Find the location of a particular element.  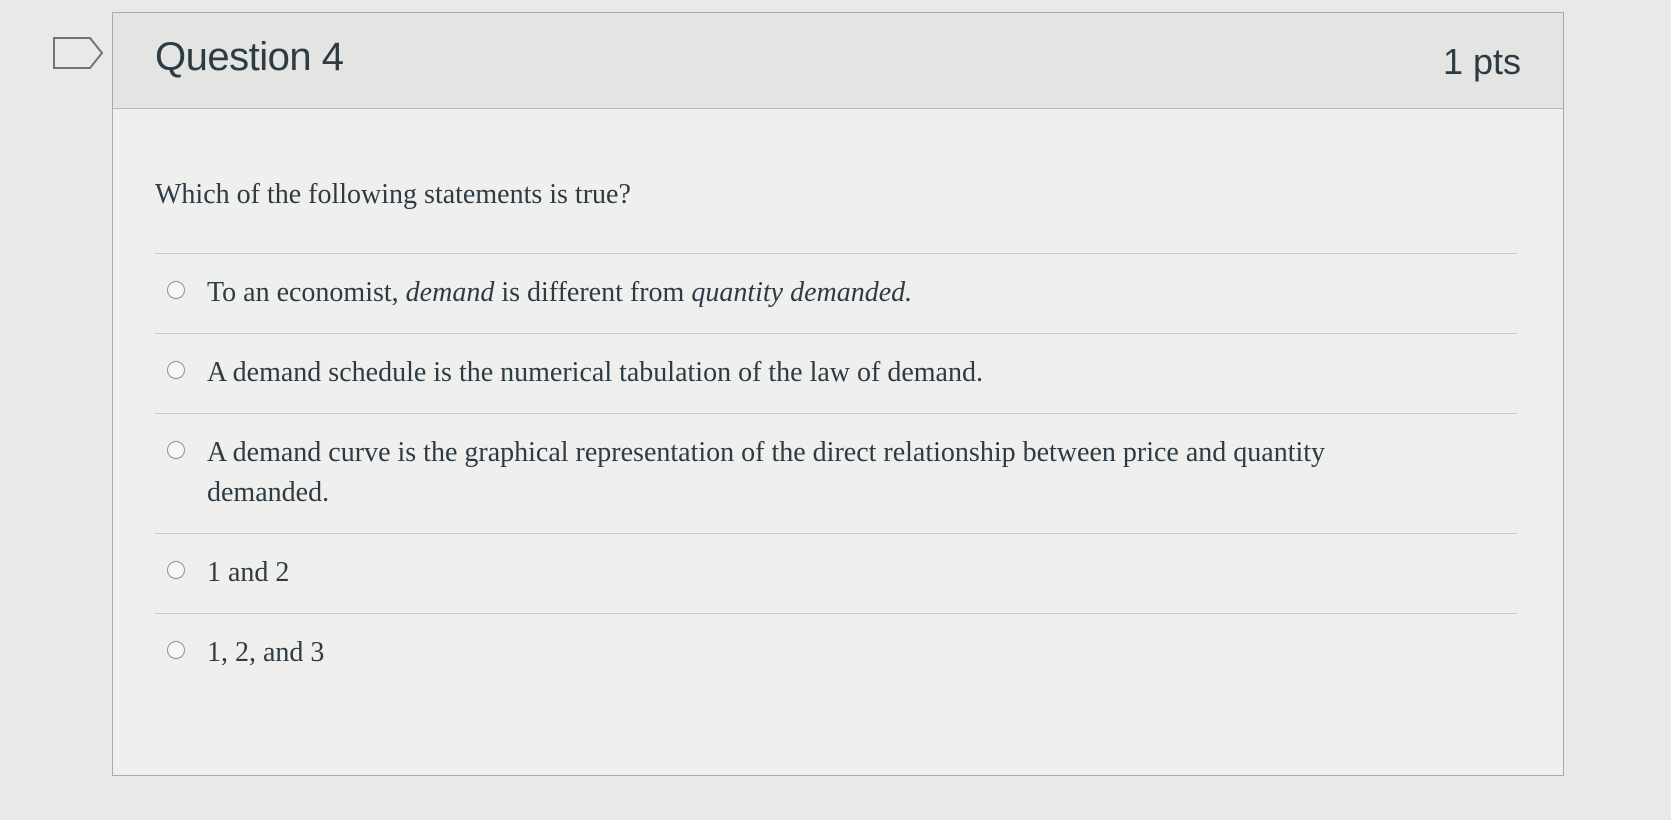

answer-text: is different from is located at coordinates (593, 292).